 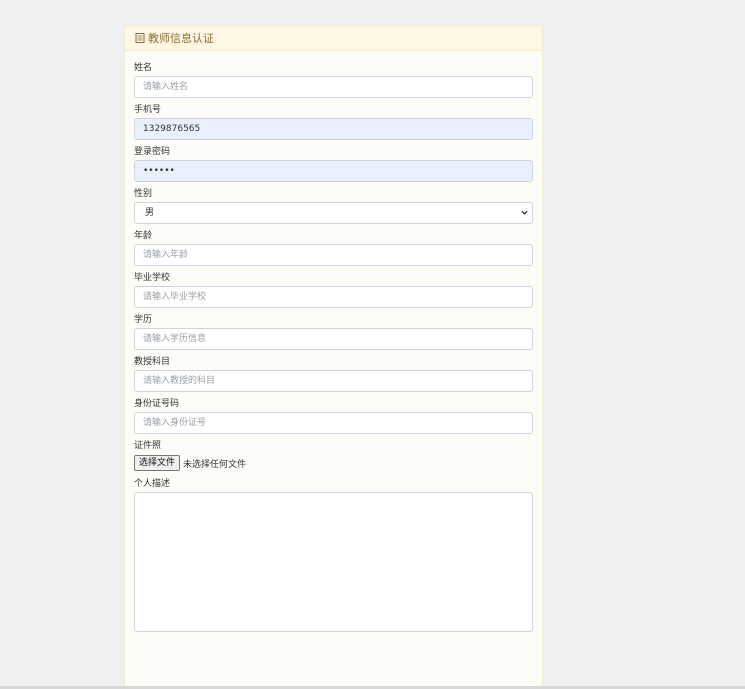 I want to click on form-group-name: 姓名, so click(x=333, y=80).